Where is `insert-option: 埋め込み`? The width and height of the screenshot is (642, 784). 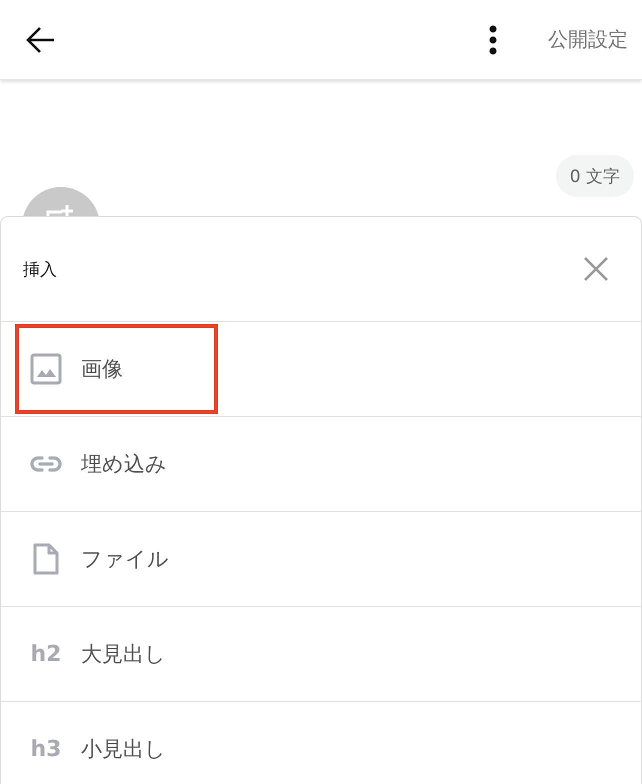
insert-option: 埋め込み is located at coordinates (321, 464).